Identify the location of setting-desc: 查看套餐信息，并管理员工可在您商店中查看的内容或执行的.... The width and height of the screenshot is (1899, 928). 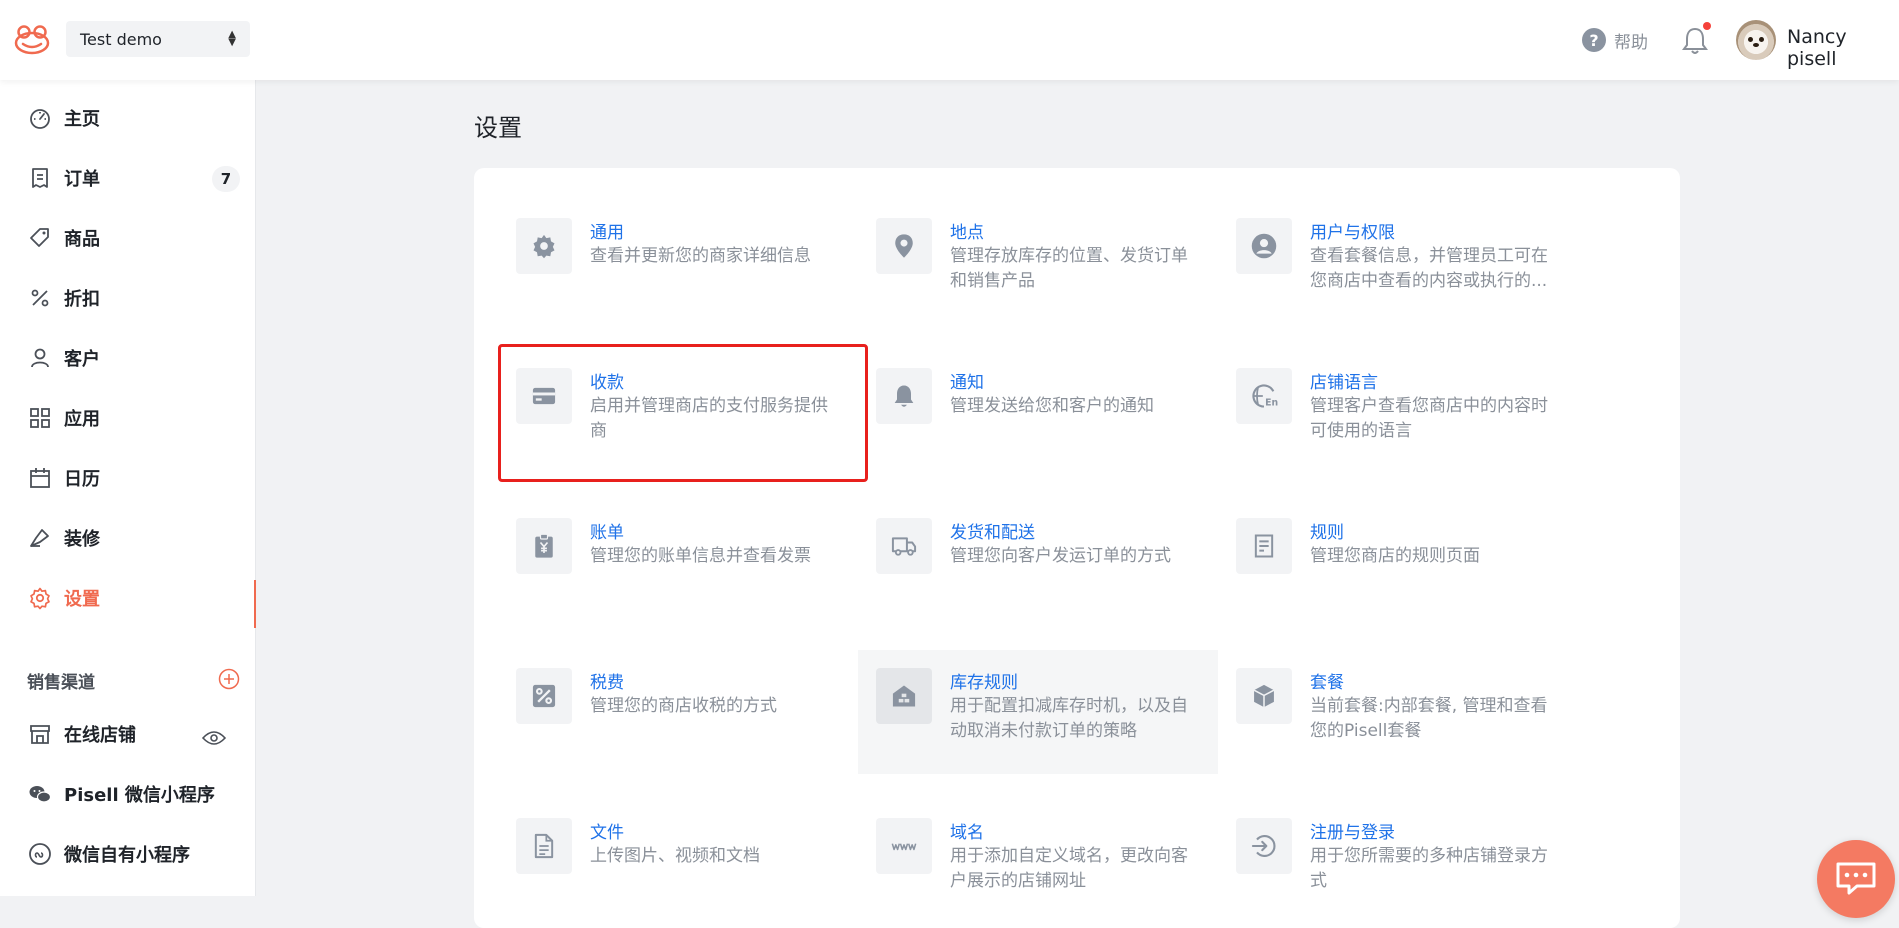
(1429, 268).